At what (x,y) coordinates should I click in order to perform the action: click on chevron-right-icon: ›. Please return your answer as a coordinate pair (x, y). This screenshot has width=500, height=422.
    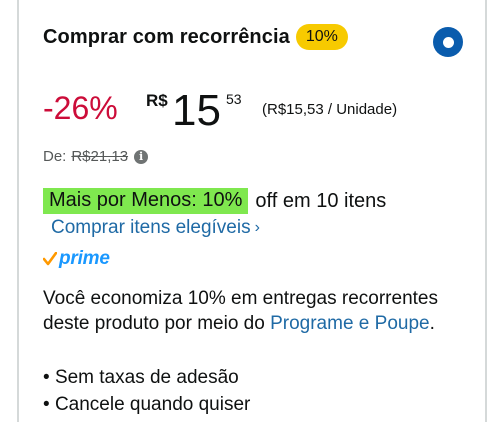
    Looking at the image, I should click on (257, 227).